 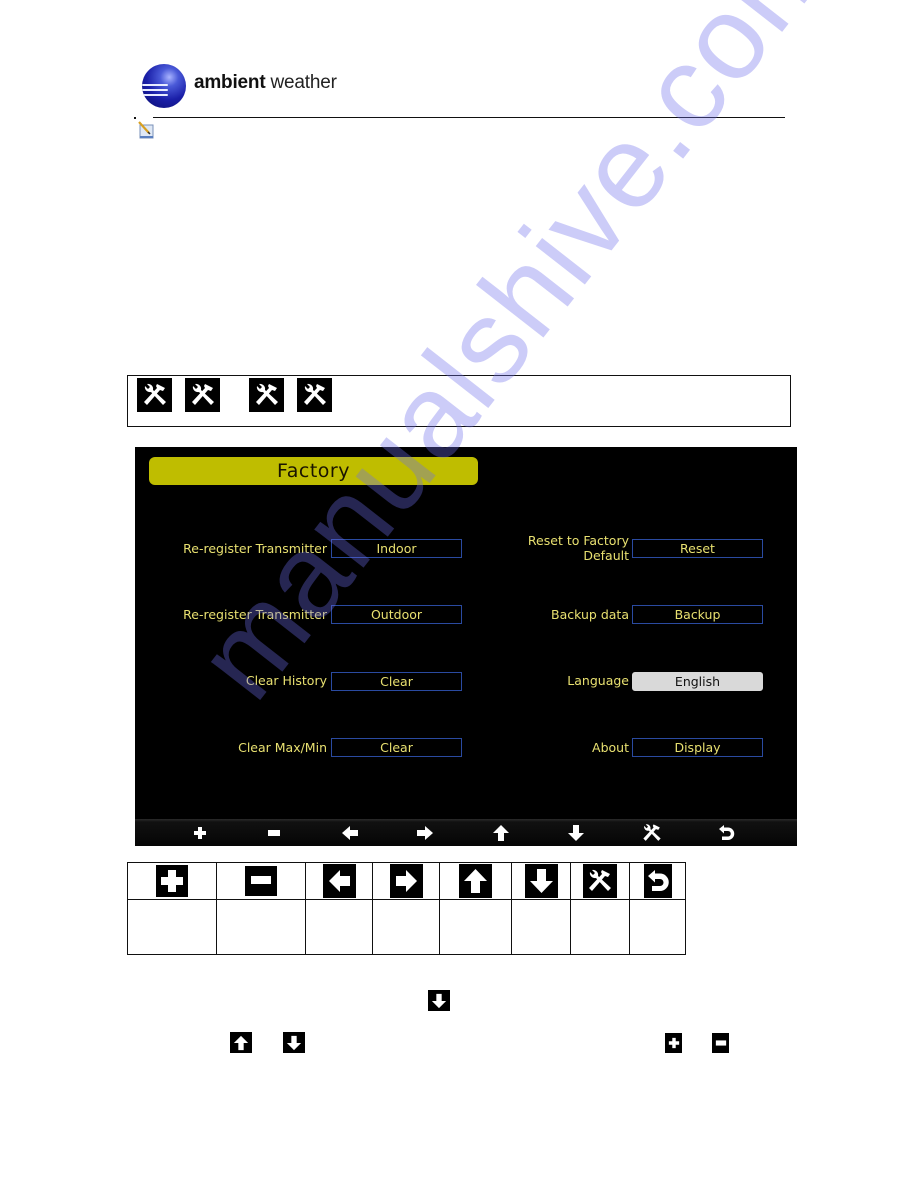 I want to click on brand-name: ambient weather, so click(x=265, y=83).